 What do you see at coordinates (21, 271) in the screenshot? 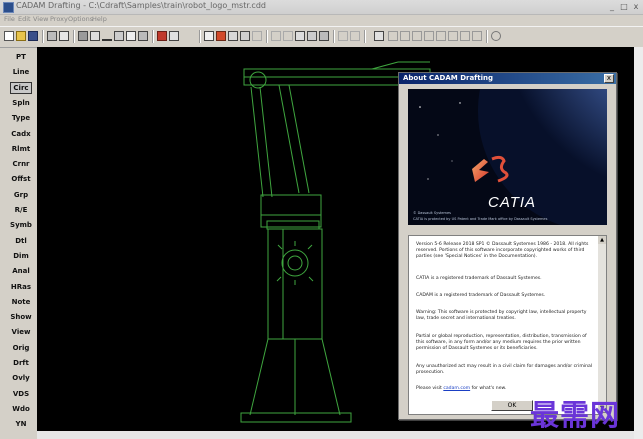
I see `palette-button-anal: Anal` at bounding box center [21, 271].